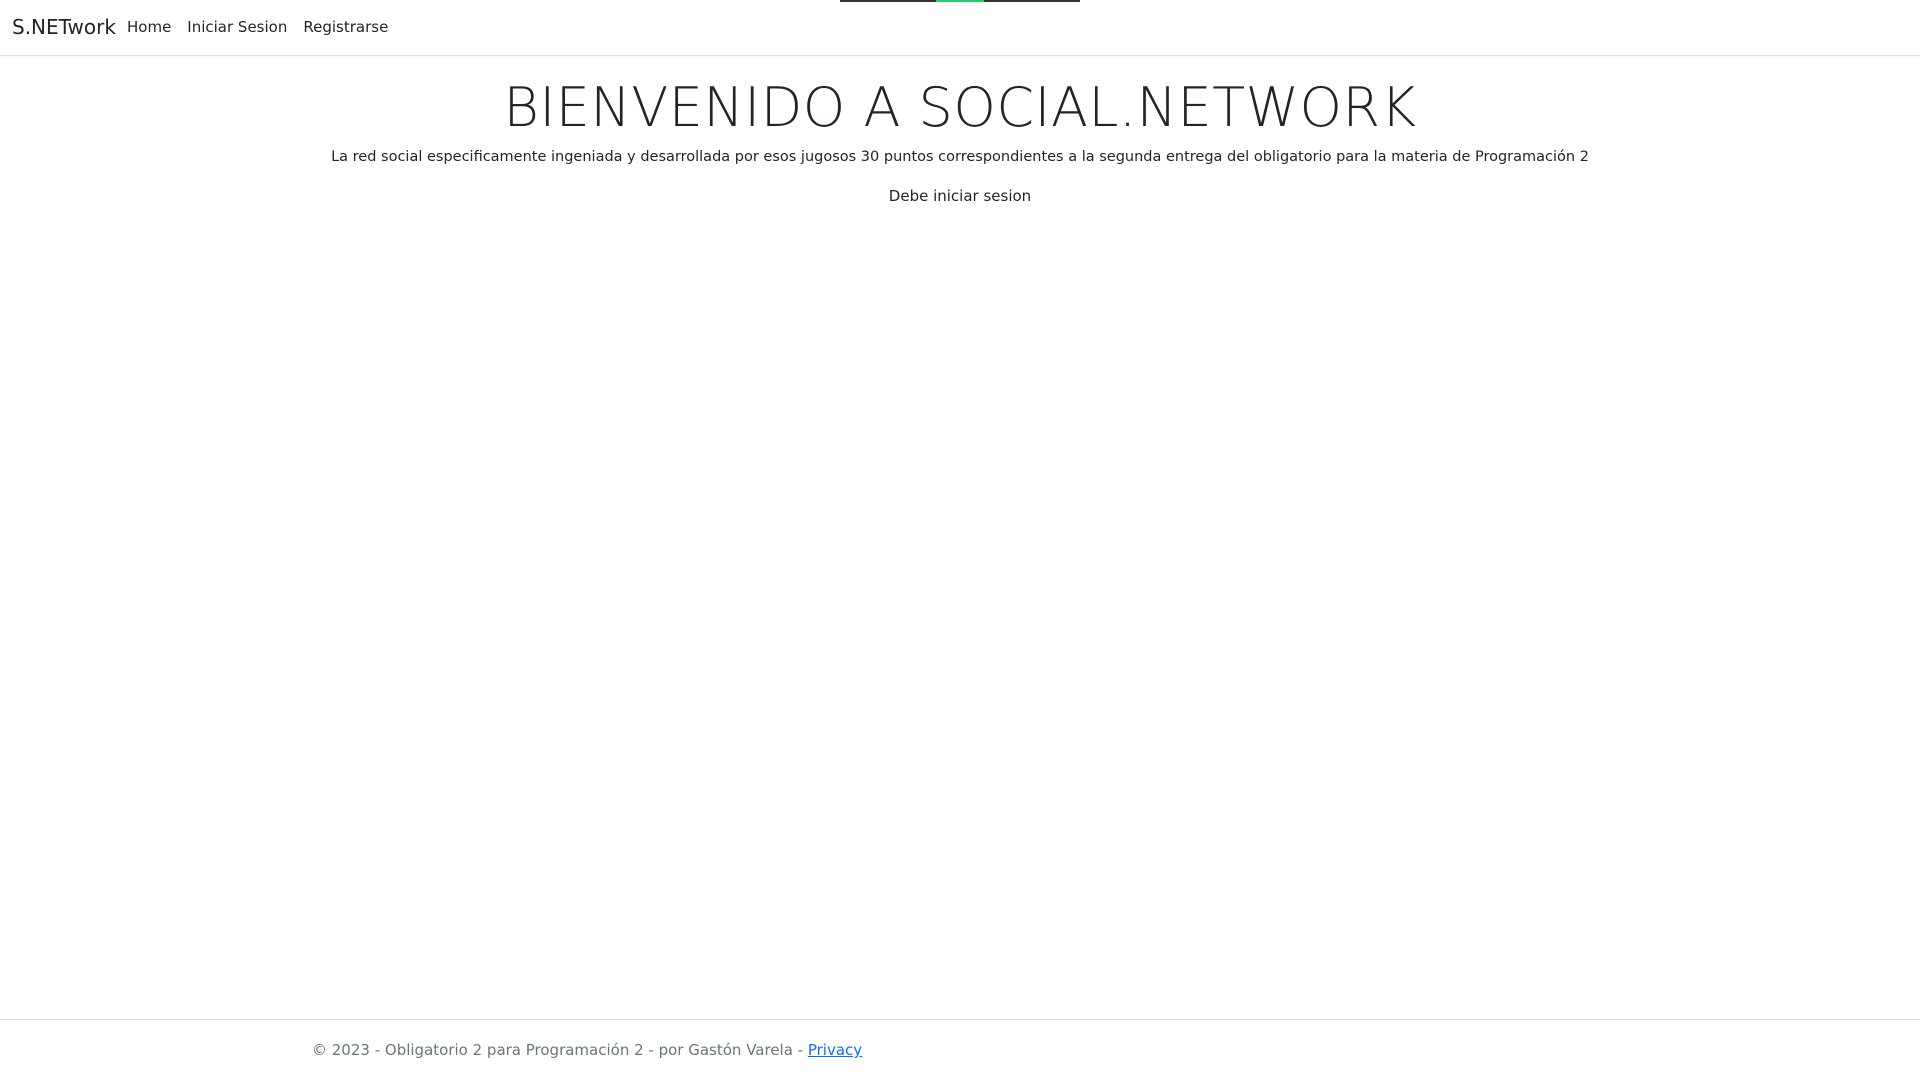 The height and width of the screenshot is (1080, 1920). Describe the element at coordinates (960, 107) in the screenshot. I see `page-title: BIENVENIDO A SOCIAL.NETWORK` at that location.